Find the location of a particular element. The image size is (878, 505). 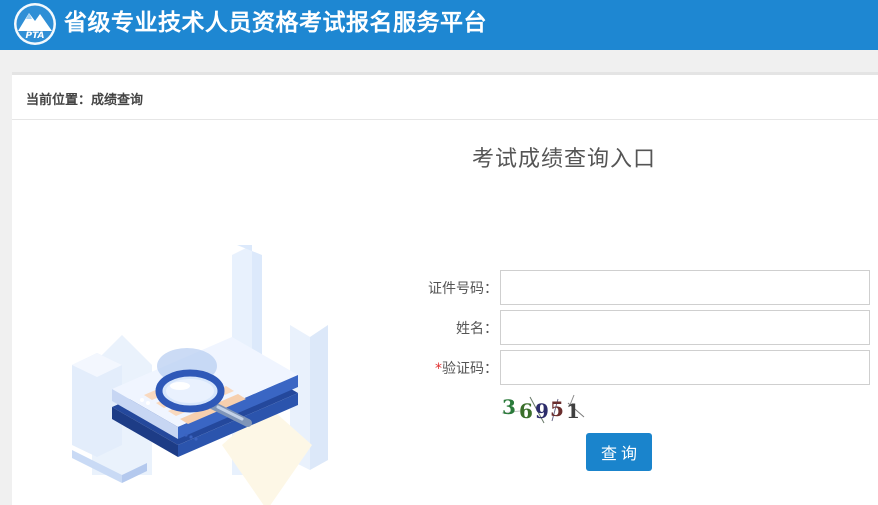

captcha-image: 3 6 9 5 1 is located at coordinates (546, 409).